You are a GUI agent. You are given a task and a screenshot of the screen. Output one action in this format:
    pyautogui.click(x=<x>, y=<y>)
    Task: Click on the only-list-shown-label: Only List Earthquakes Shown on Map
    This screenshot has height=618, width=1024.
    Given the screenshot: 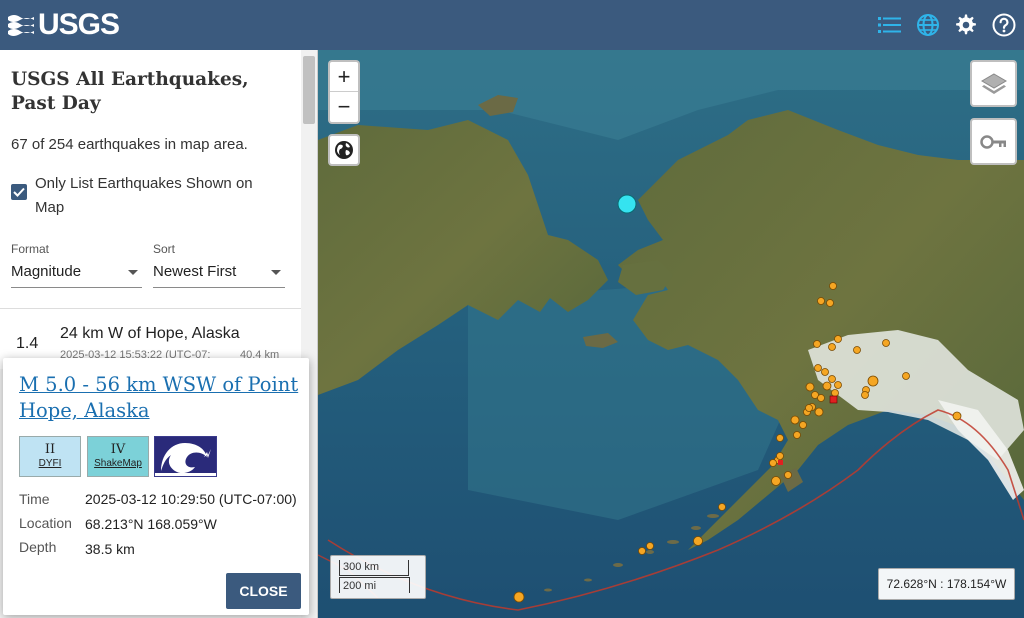 What is the action you would take?
    pyautogui.click(x=160, y=196)
    